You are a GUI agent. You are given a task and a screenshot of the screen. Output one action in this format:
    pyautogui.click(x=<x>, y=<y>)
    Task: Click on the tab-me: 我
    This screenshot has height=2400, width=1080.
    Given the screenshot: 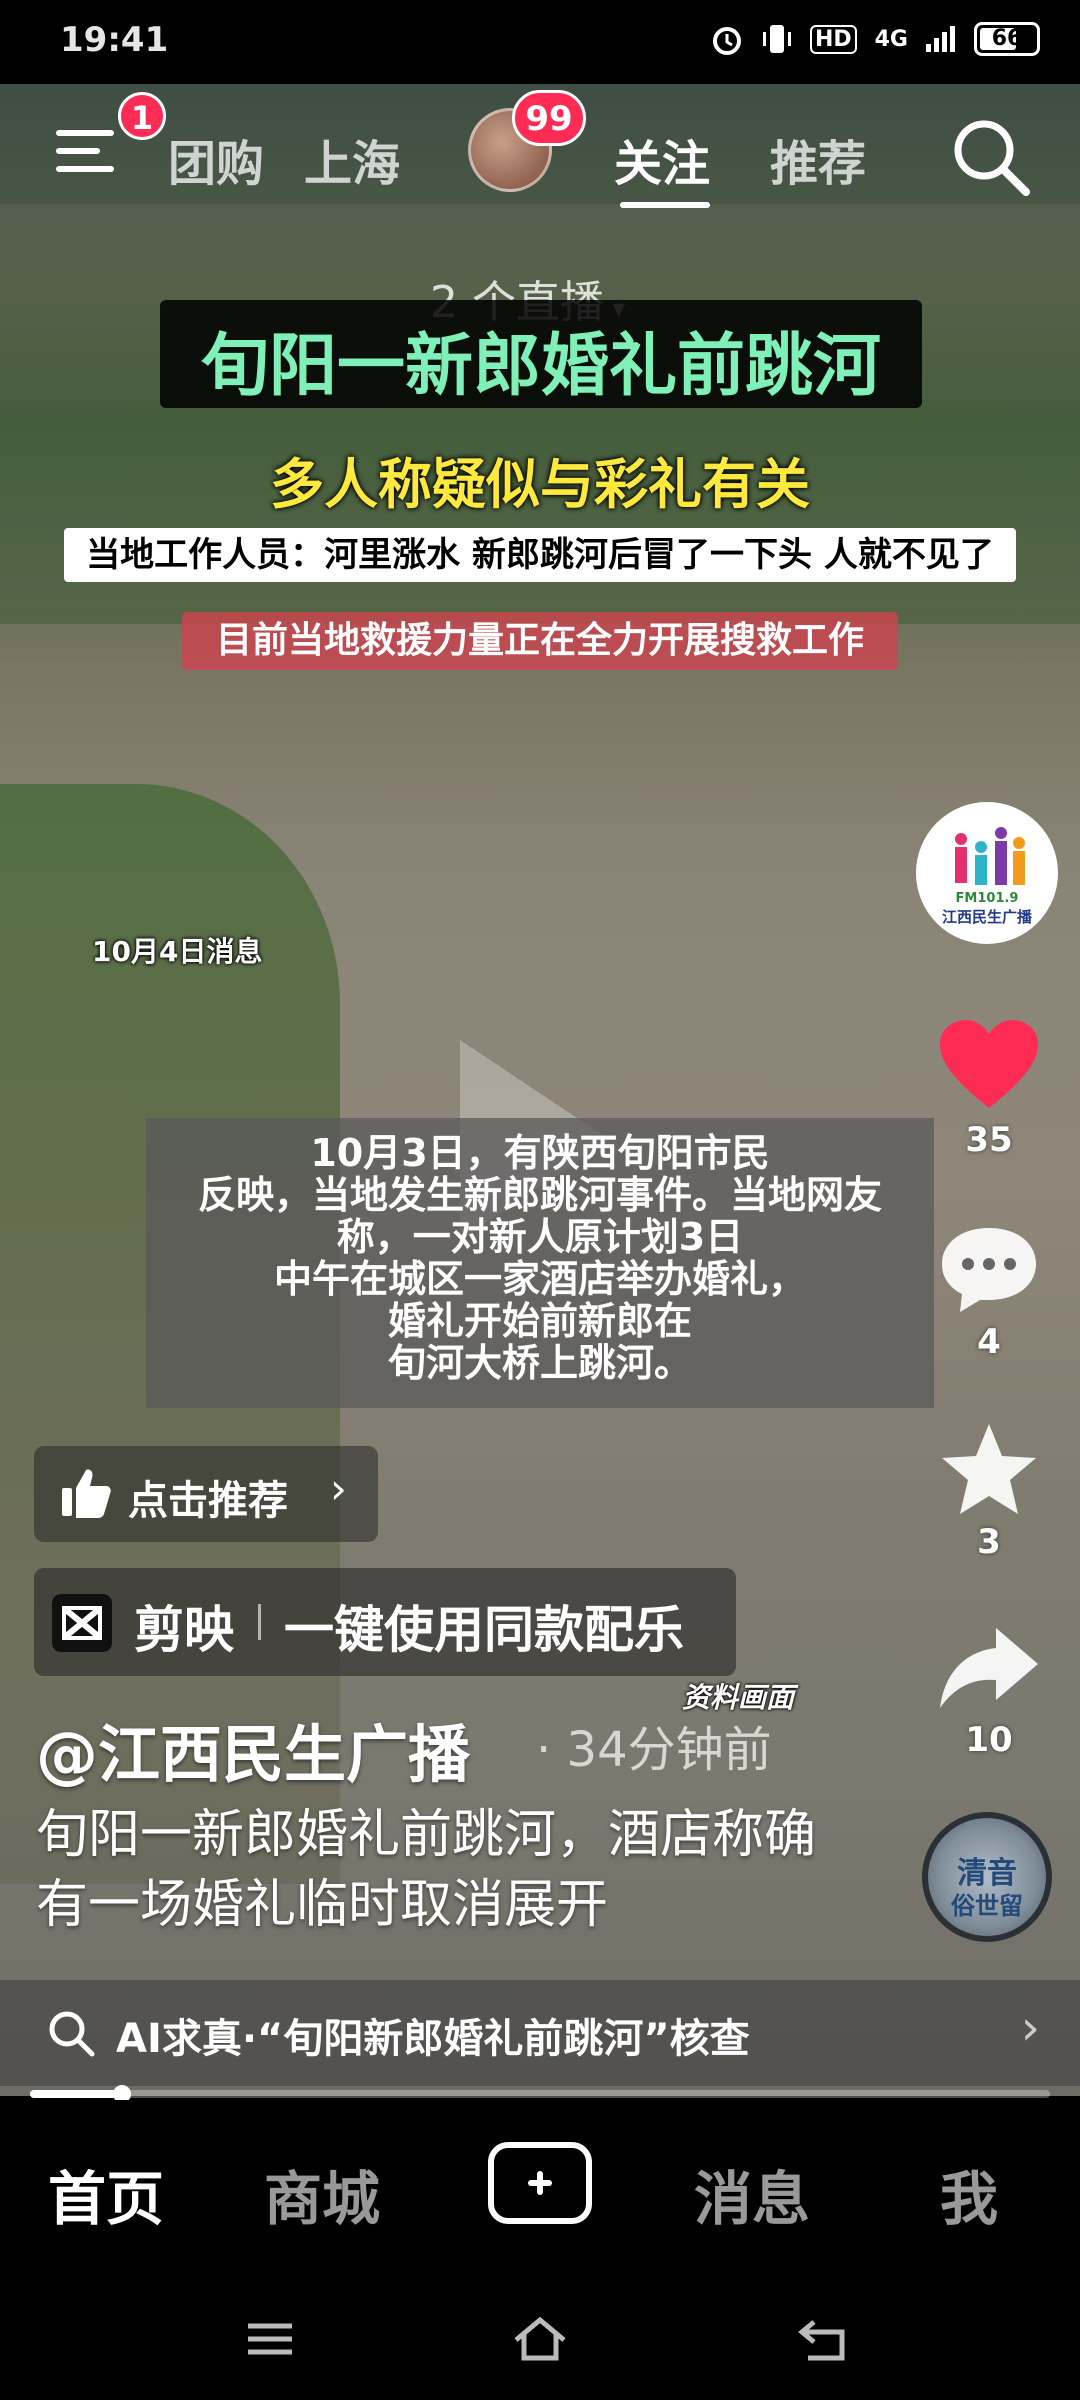 What is the action you would take?
    pyautogui.click(x=969, y=2194)
    